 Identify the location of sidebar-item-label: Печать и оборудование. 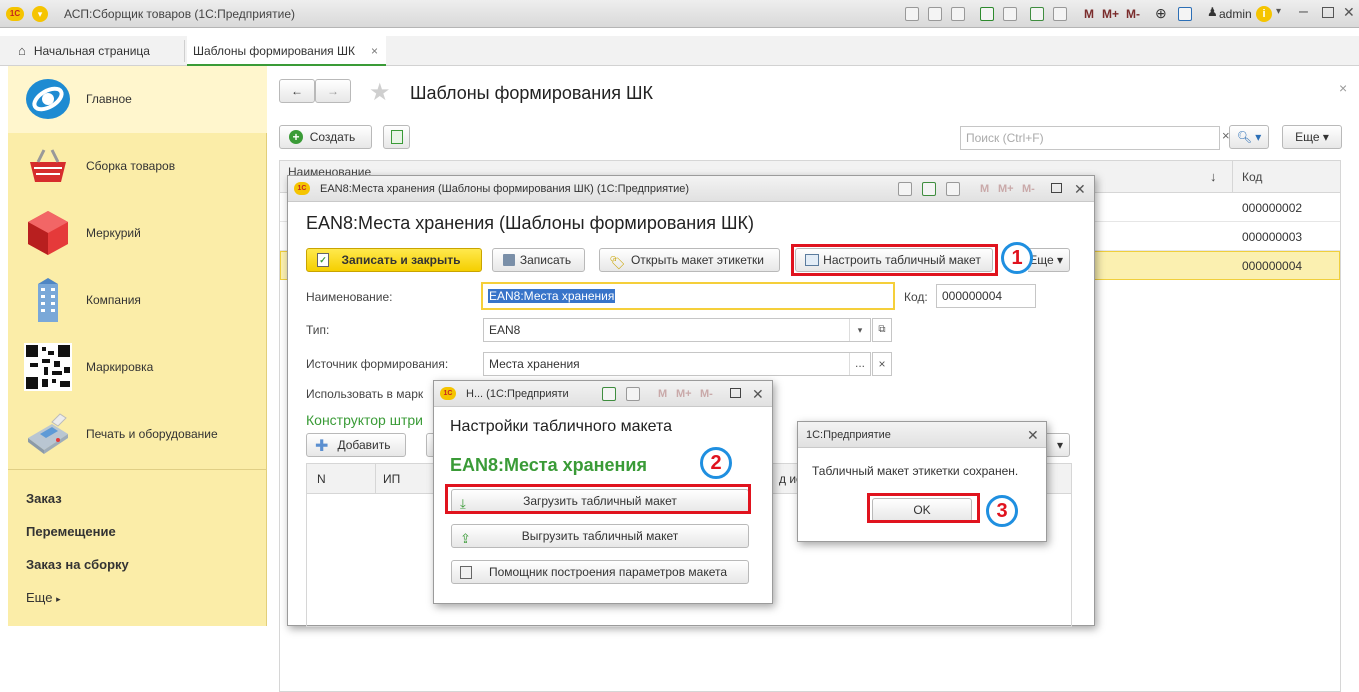
(152, 434).